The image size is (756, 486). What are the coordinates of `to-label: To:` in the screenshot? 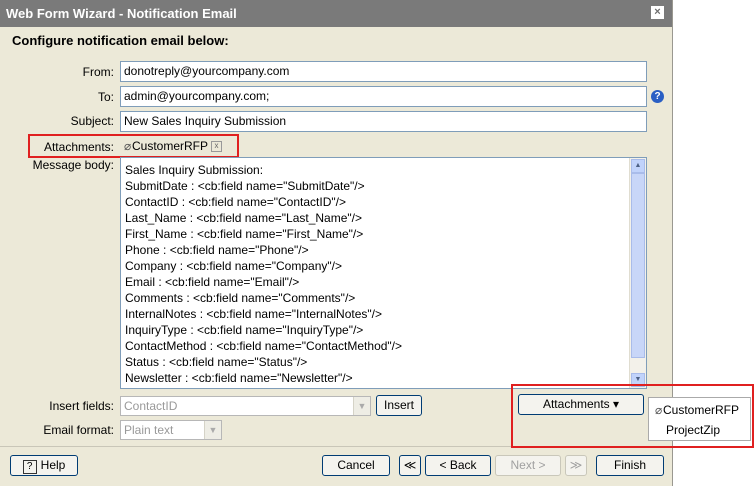 It's located at (105, 97).